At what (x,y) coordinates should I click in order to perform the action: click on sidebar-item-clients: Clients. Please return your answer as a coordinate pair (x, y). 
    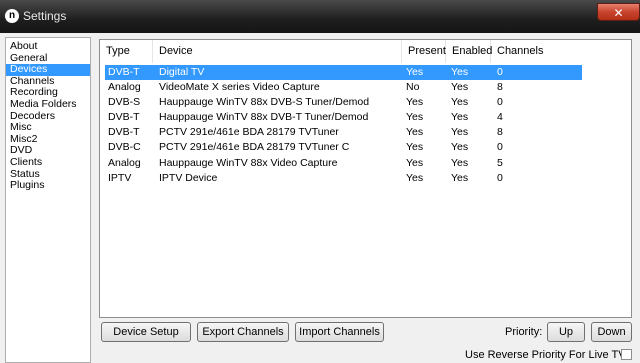
    Looking at the image, I should click on (48, 162).